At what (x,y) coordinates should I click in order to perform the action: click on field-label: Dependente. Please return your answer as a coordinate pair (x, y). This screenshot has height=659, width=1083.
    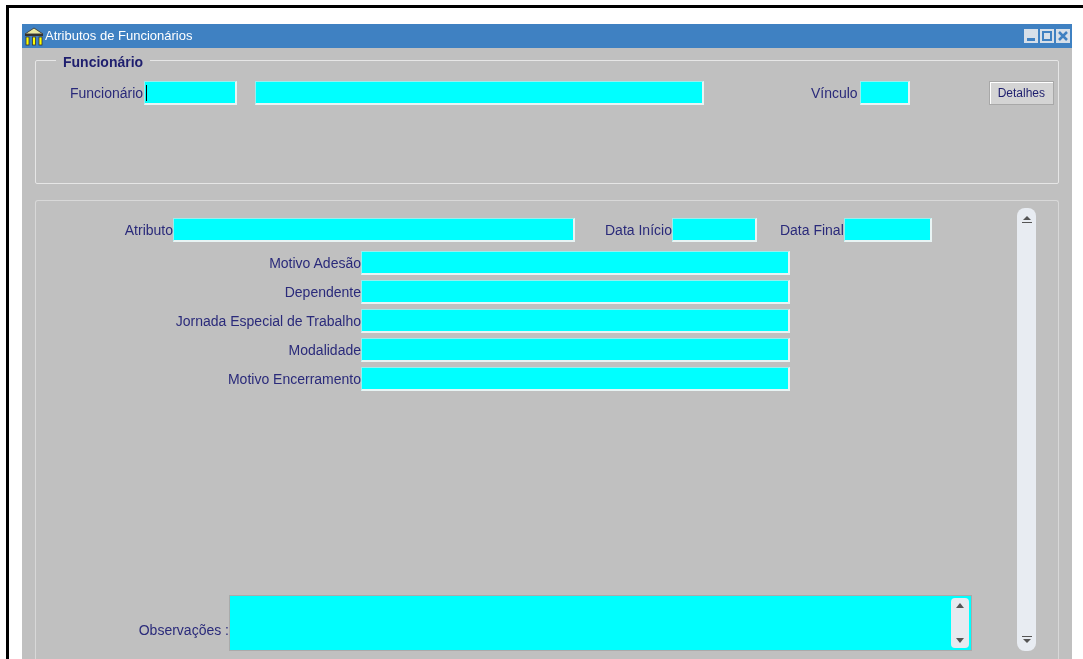
    Looking at the image, I should click on (322, 292).